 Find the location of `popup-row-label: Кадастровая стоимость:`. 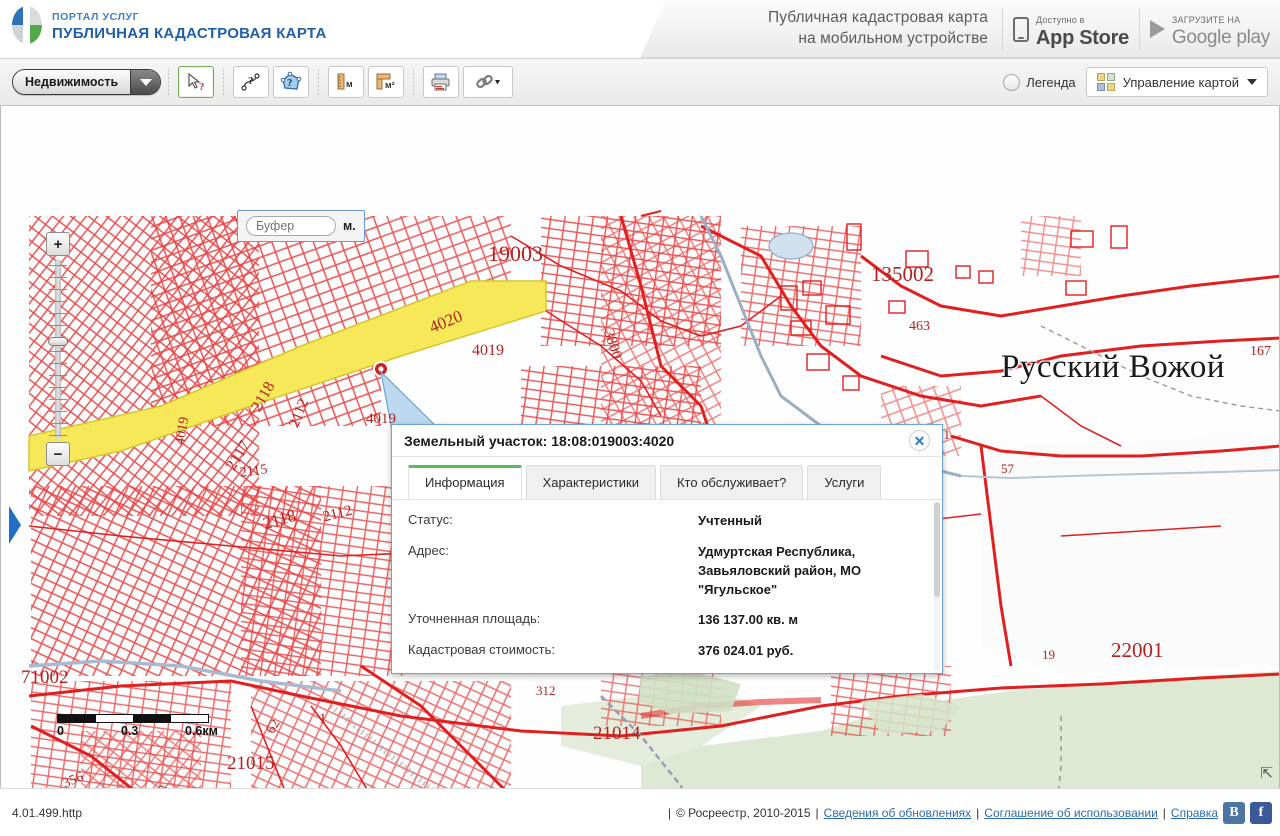

popup-row-label: Кадастровая стоимость: is located at coordinates (481, 650).